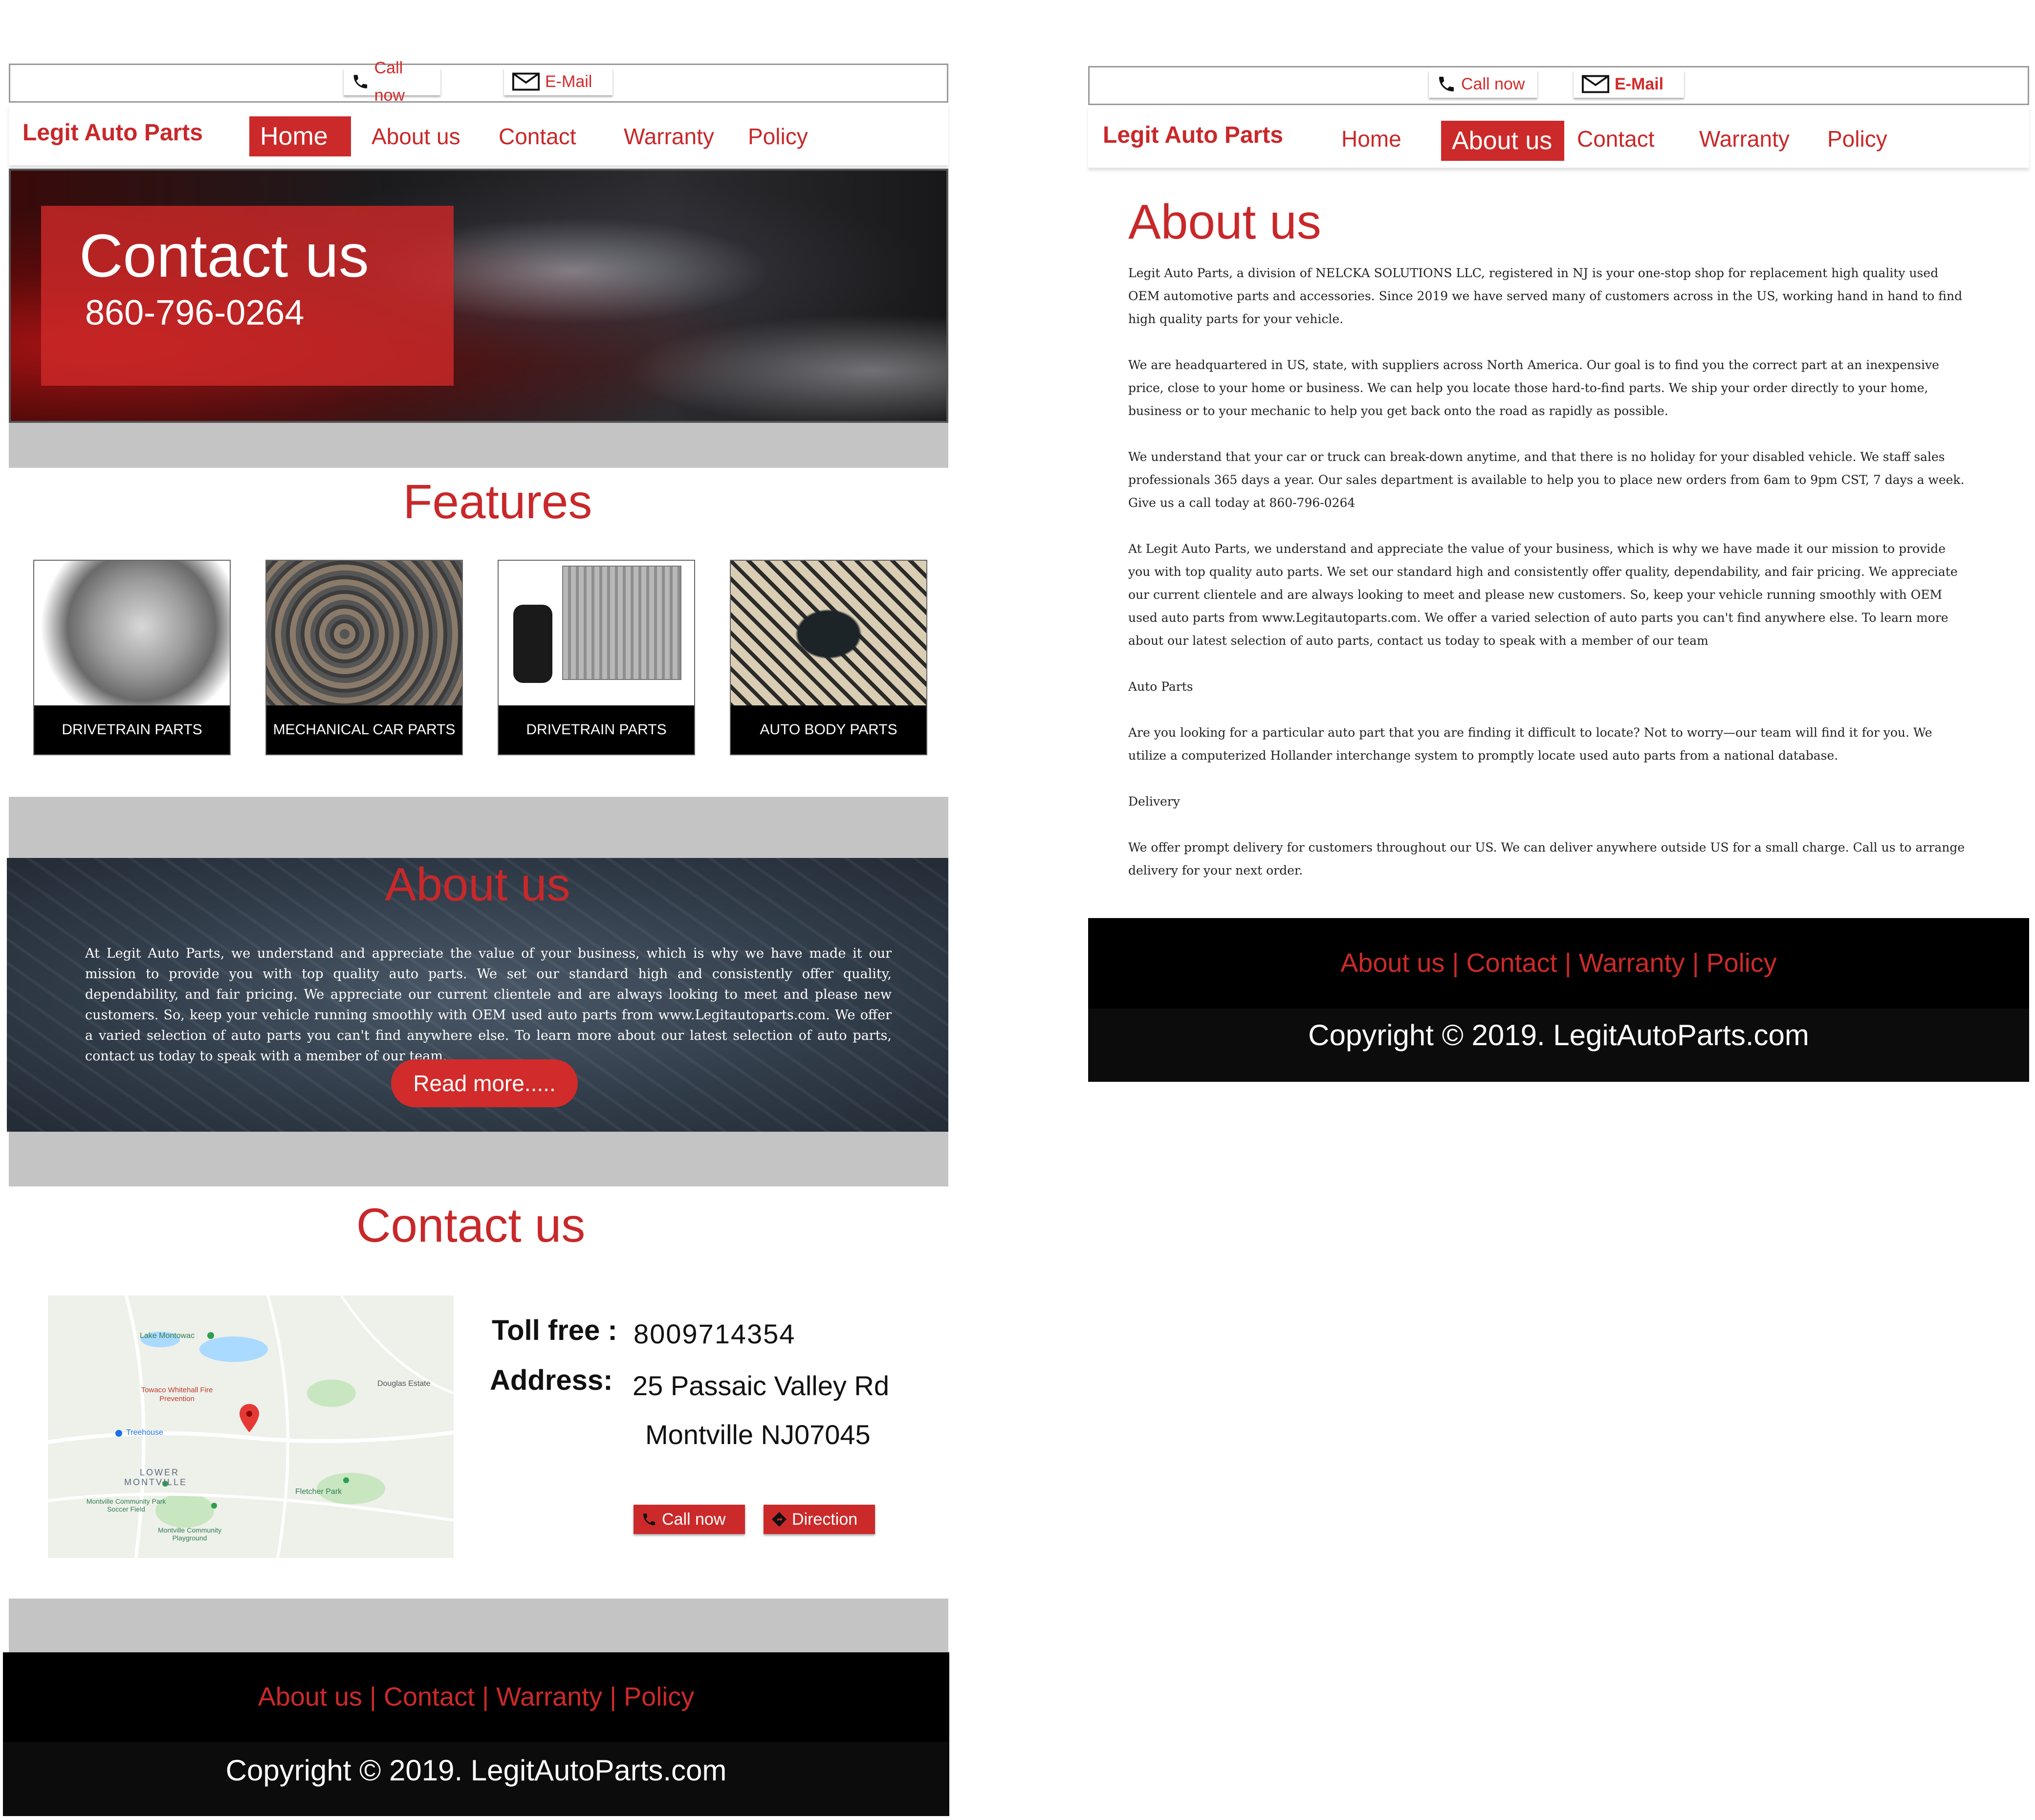  Describe the element at coordinates (694, 1519) in the screenshot. I see `contact-call-label: Call now` at that location.